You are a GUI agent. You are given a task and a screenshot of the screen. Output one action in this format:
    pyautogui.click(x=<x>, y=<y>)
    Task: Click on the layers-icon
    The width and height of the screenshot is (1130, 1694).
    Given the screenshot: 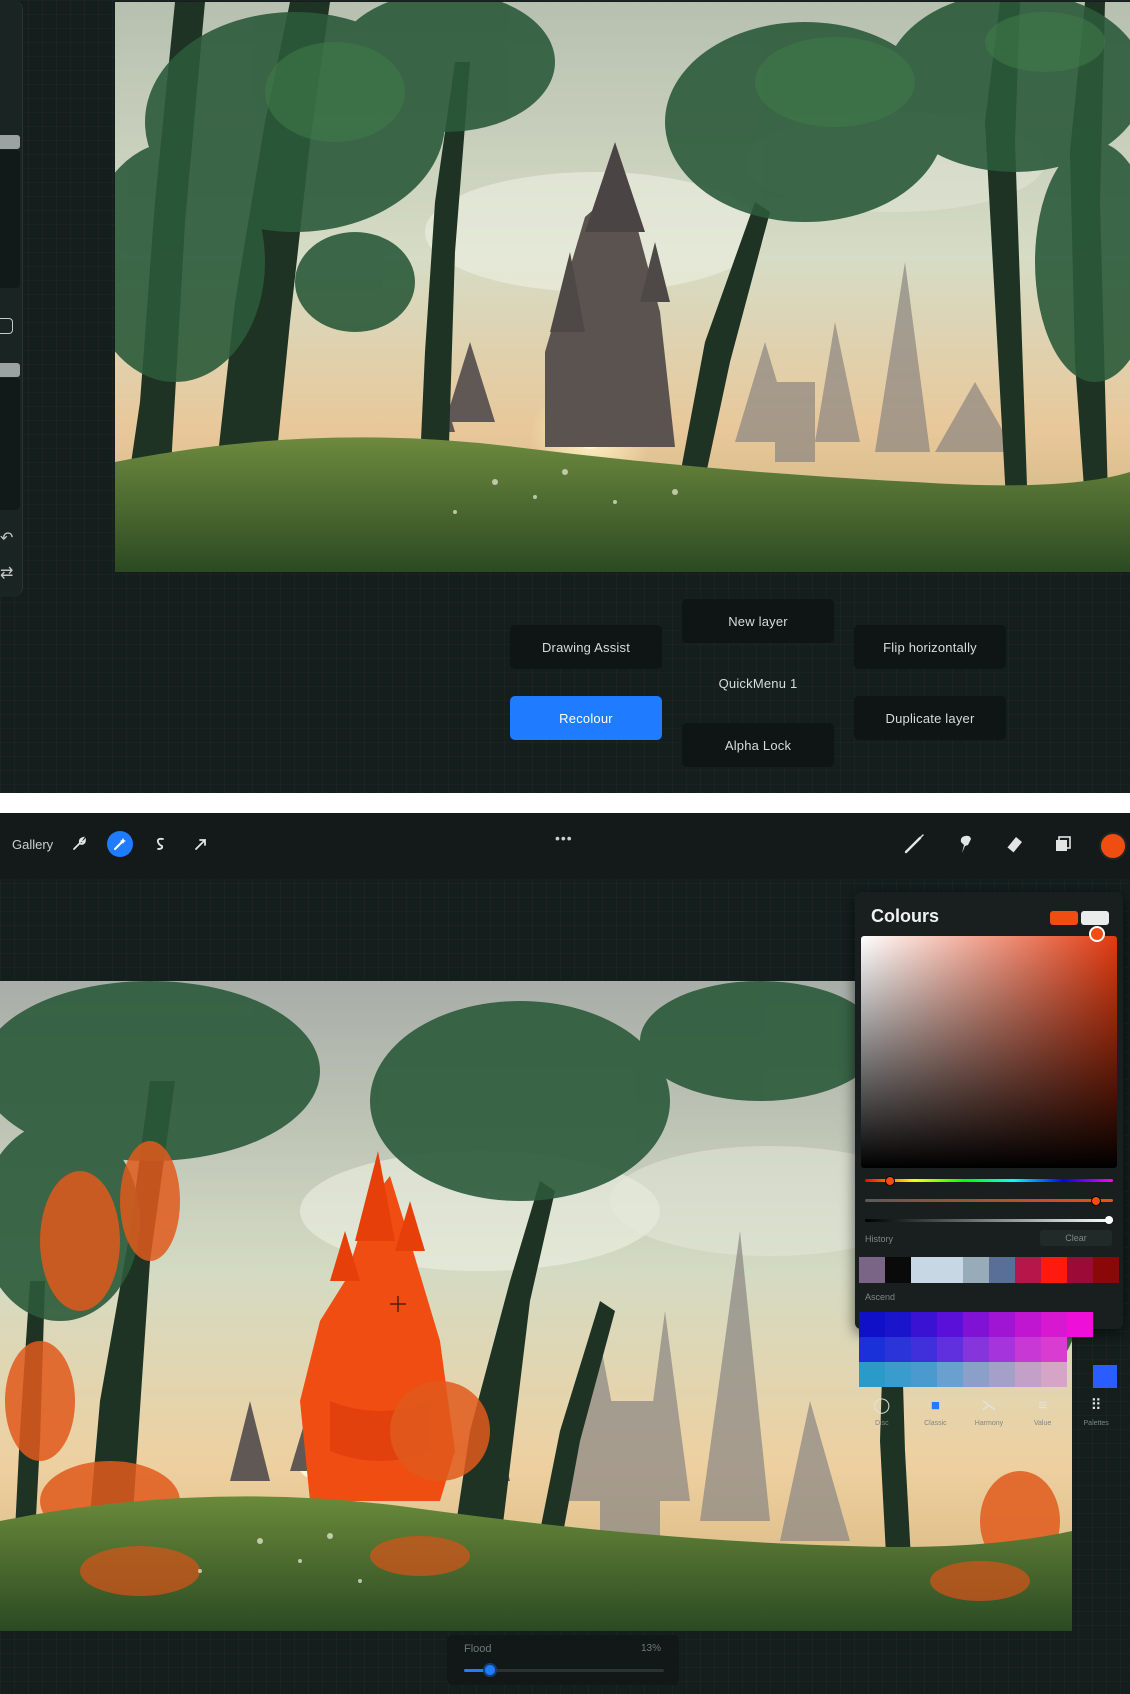 What is the action you would take?
    pyautogui.click(x=1063, y=844)
    